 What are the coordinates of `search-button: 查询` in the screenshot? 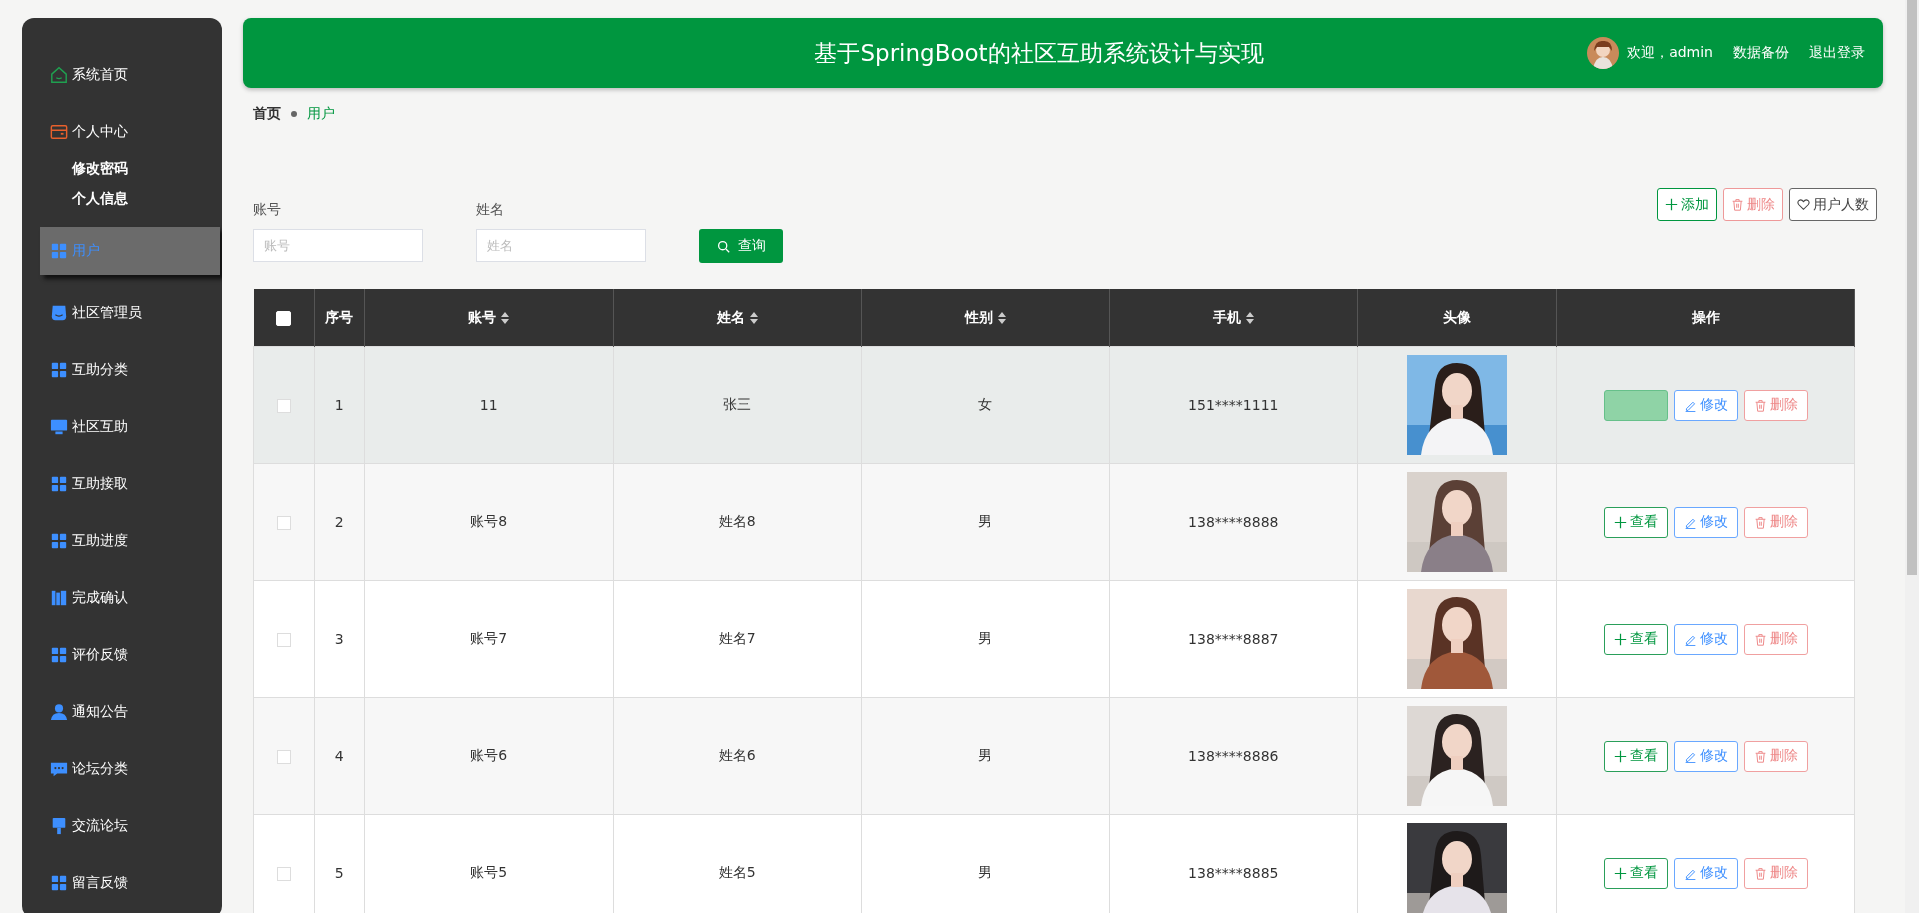 It's located at (741, 246).